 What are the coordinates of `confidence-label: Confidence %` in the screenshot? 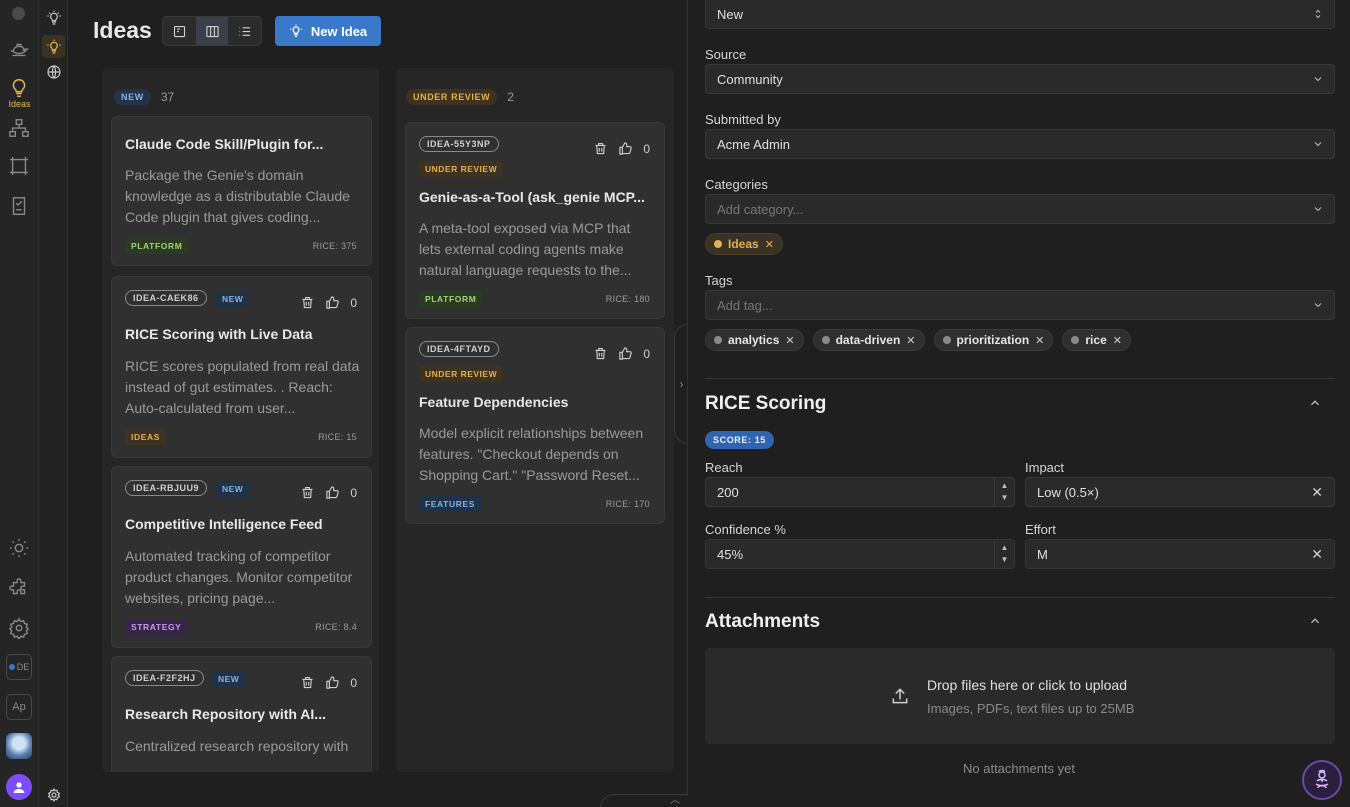 It's located at (745, 529).